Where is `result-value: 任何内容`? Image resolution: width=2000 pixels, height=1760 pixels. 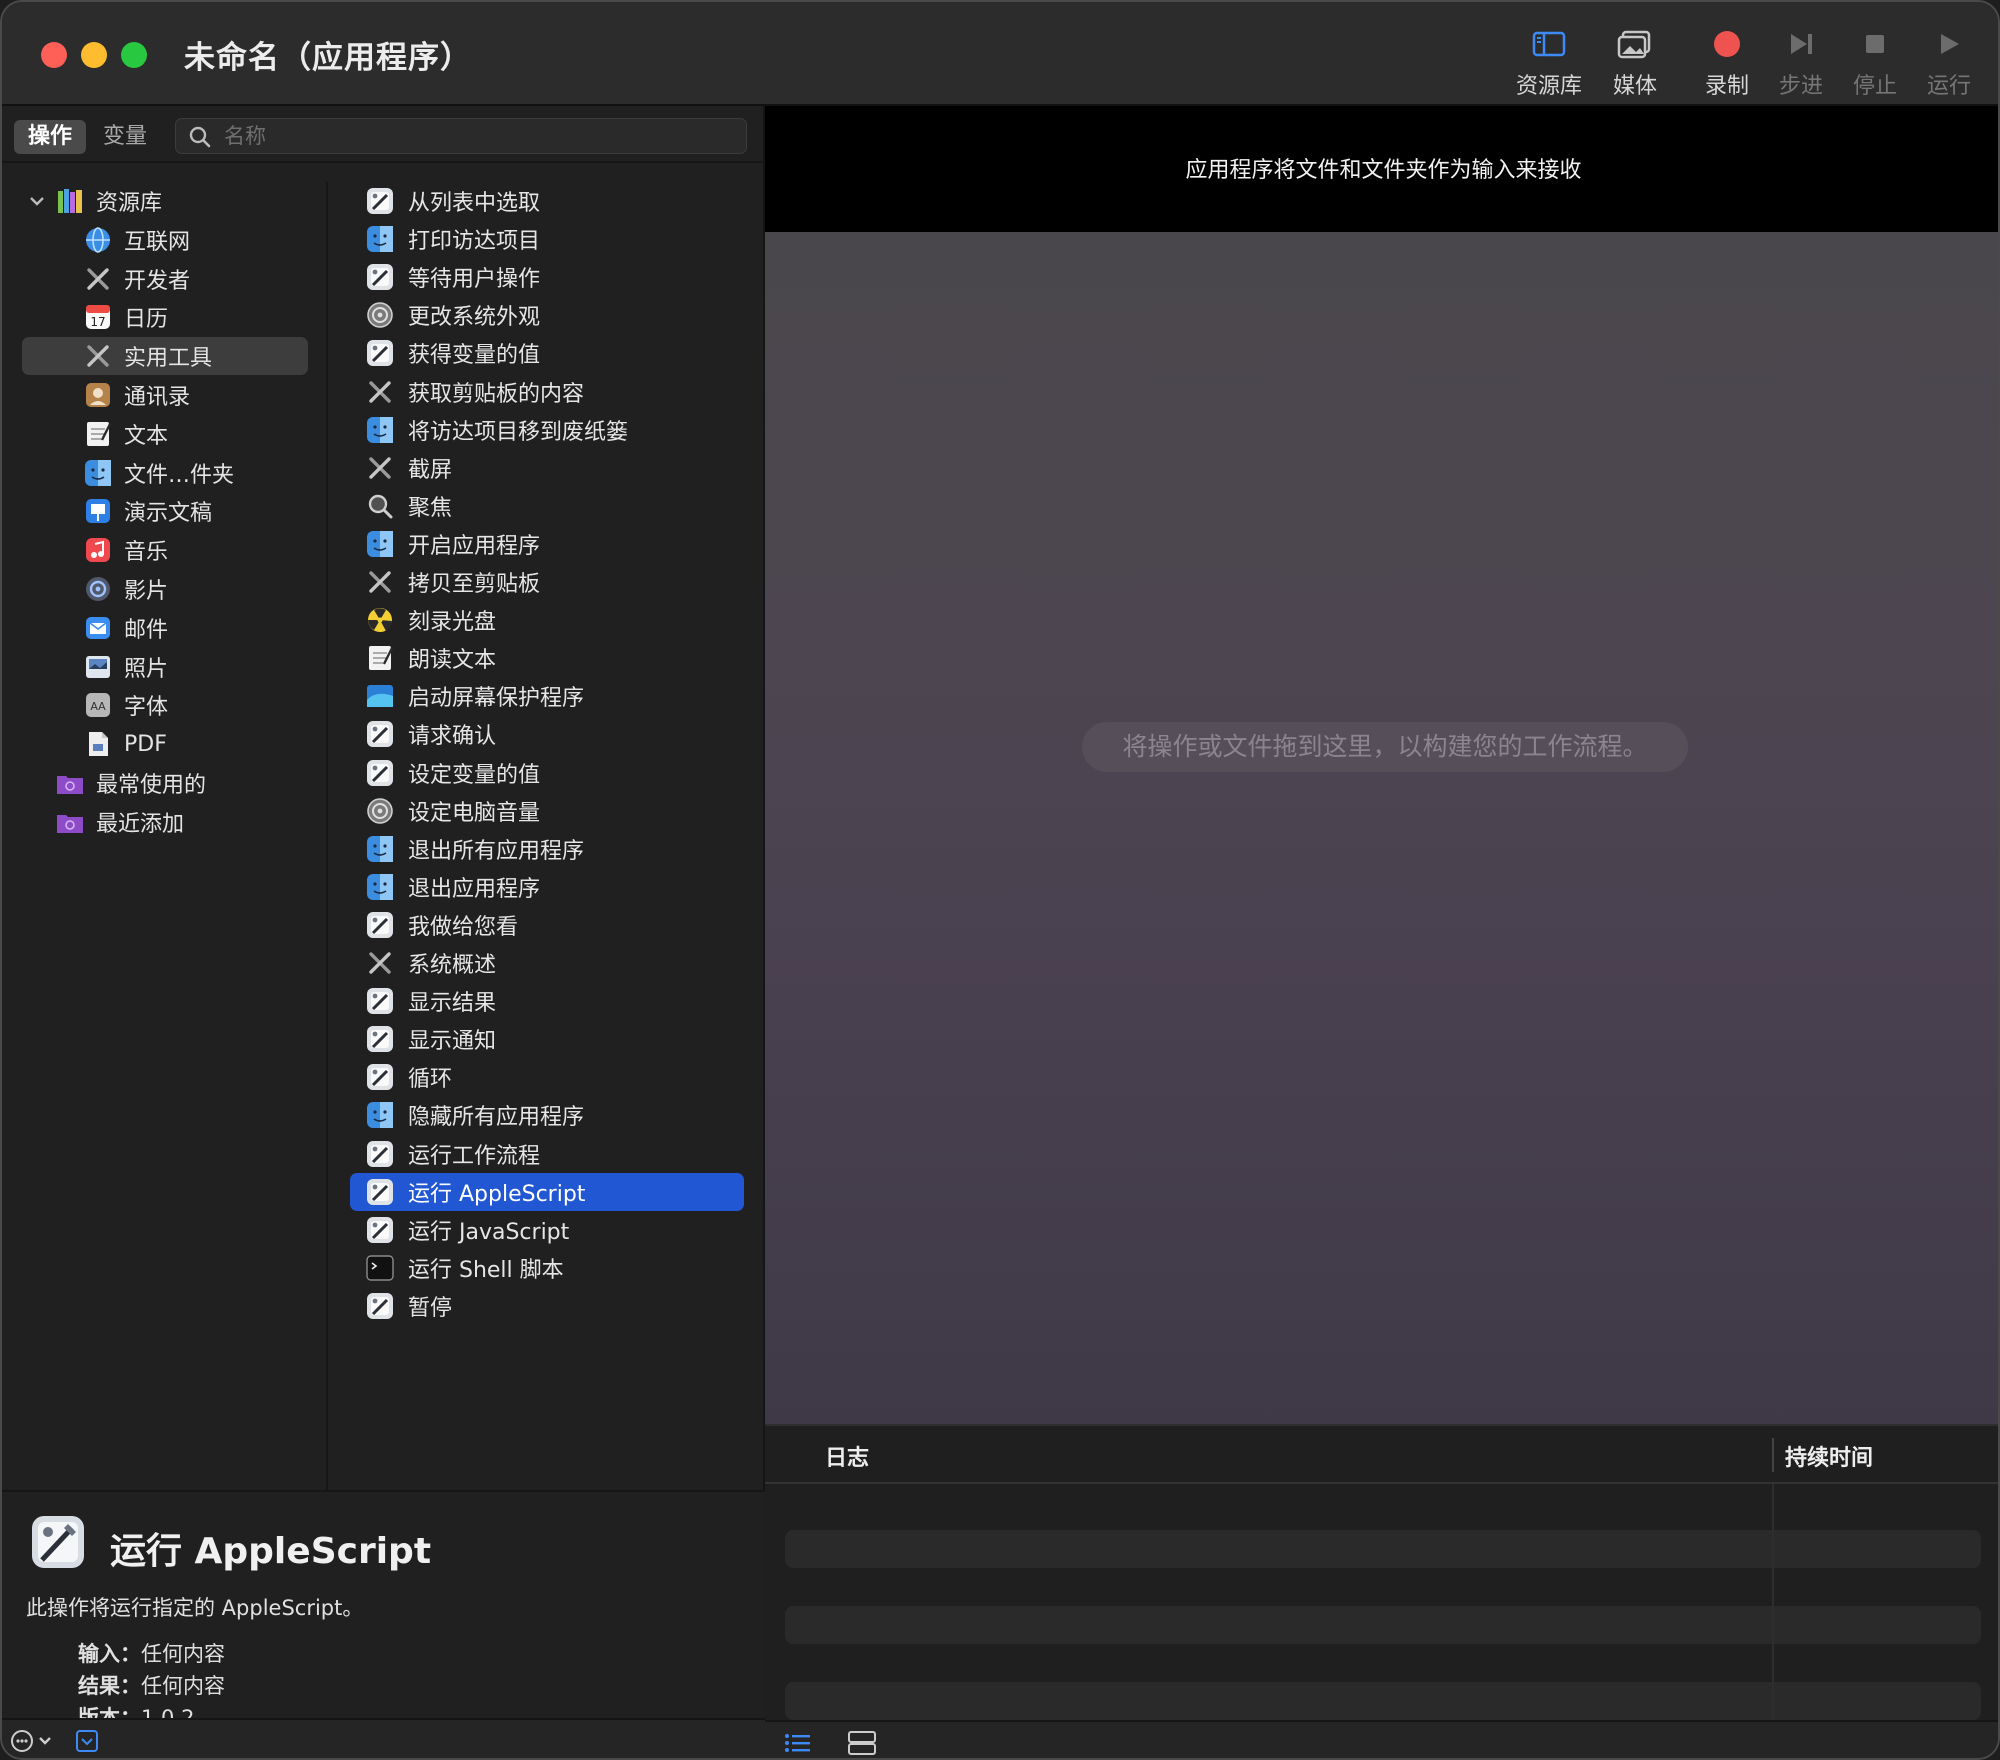
result-value: 任何内容 is located at coordinates (183, 1686).